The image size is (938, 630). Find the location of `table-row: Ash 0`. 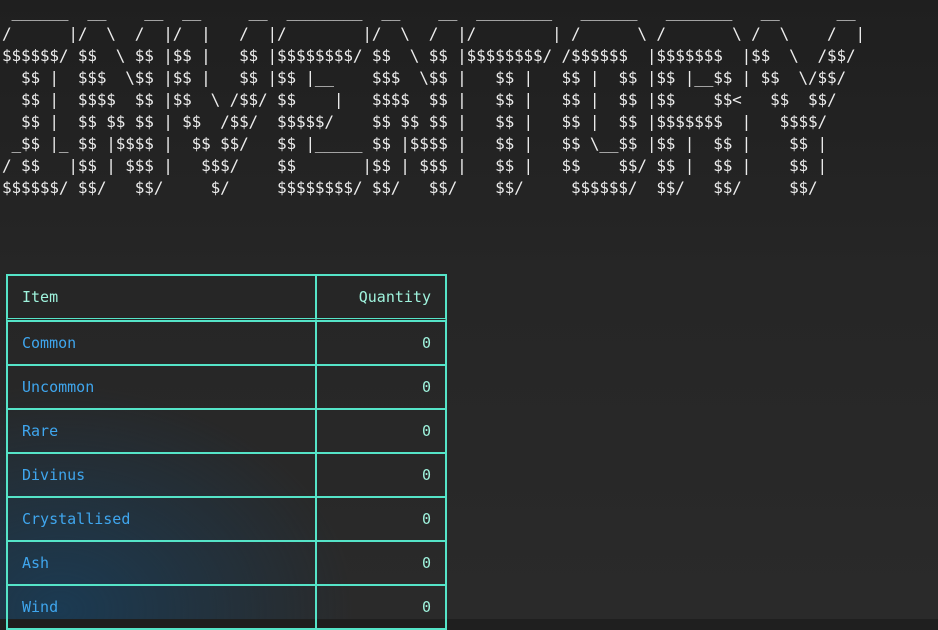

table-row: Ash 0 is located at coordinates (226, 563).